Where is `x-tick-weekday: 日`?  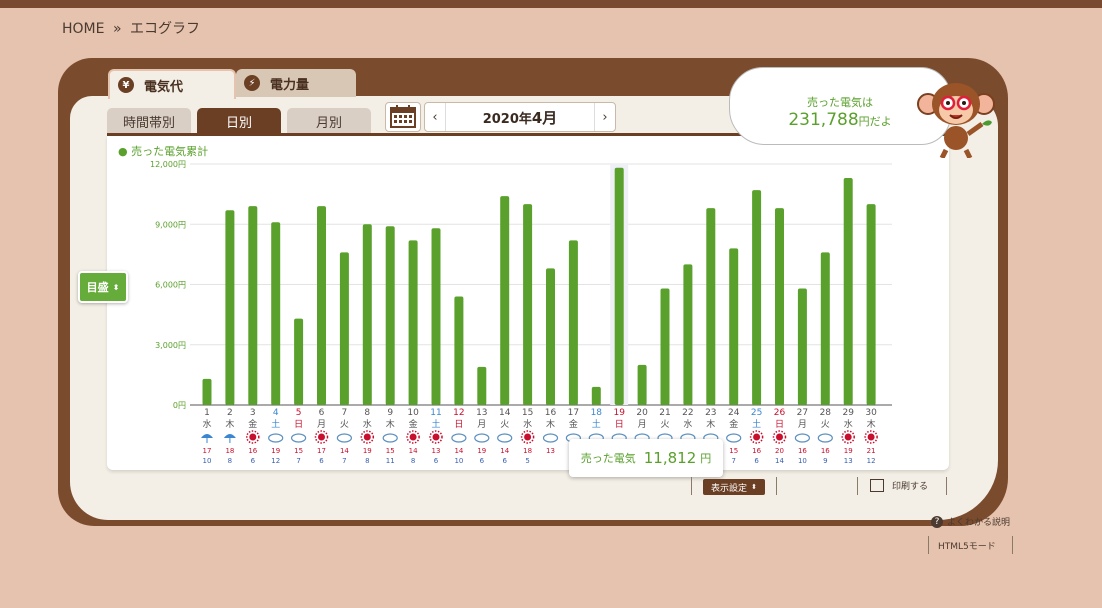
x-tick-weekday: 日 is located at coordinates (779, 424).